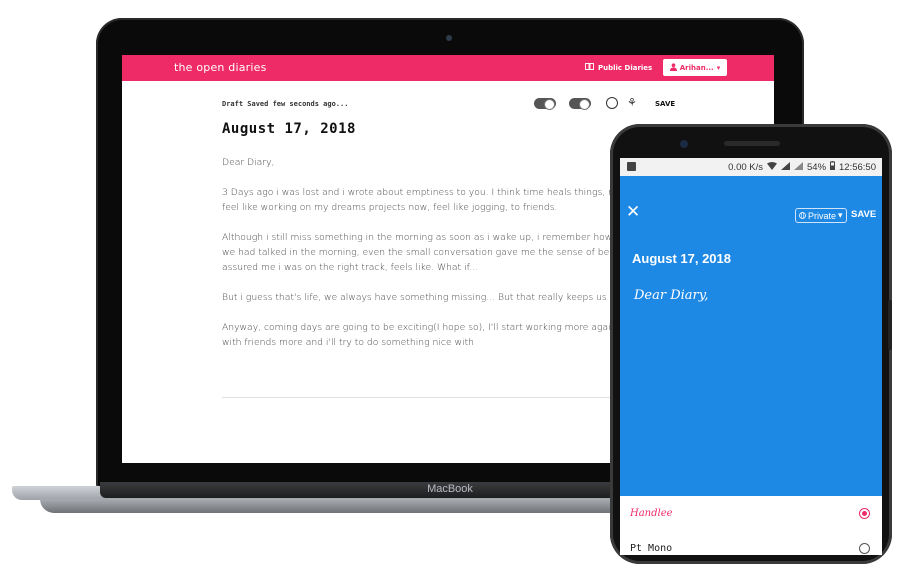 This screenshot has width=900, height=564. What do you see at coordinates (681, 258) in the screenshot?
I see `phone-entry-date: August 17, 2018` at bounding box center [681, 258].